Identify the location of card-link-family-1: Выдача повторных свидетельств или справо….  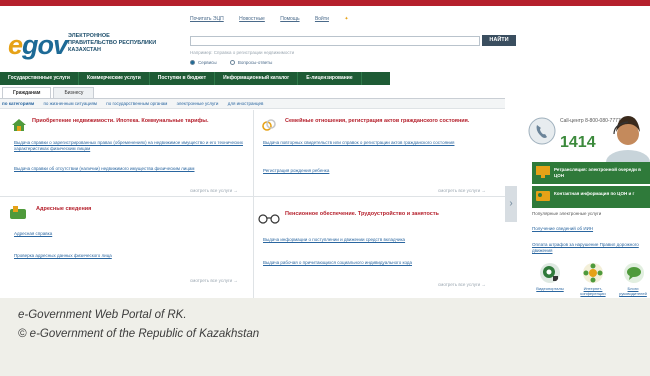
(383, 143).